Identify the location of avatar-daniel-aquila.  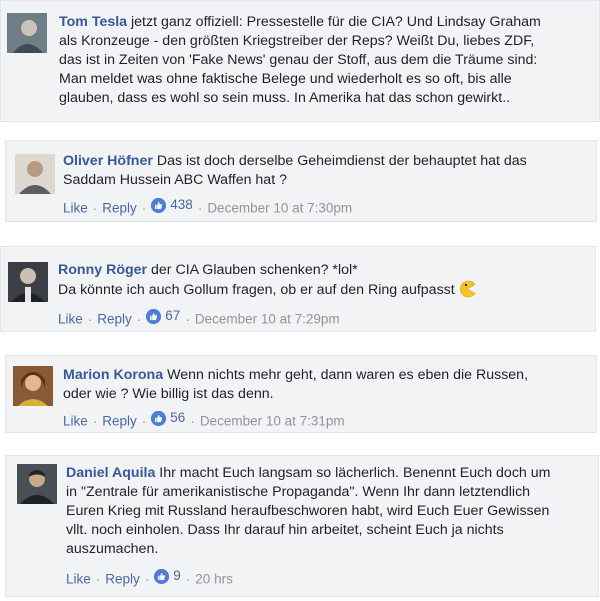
(37, 484).